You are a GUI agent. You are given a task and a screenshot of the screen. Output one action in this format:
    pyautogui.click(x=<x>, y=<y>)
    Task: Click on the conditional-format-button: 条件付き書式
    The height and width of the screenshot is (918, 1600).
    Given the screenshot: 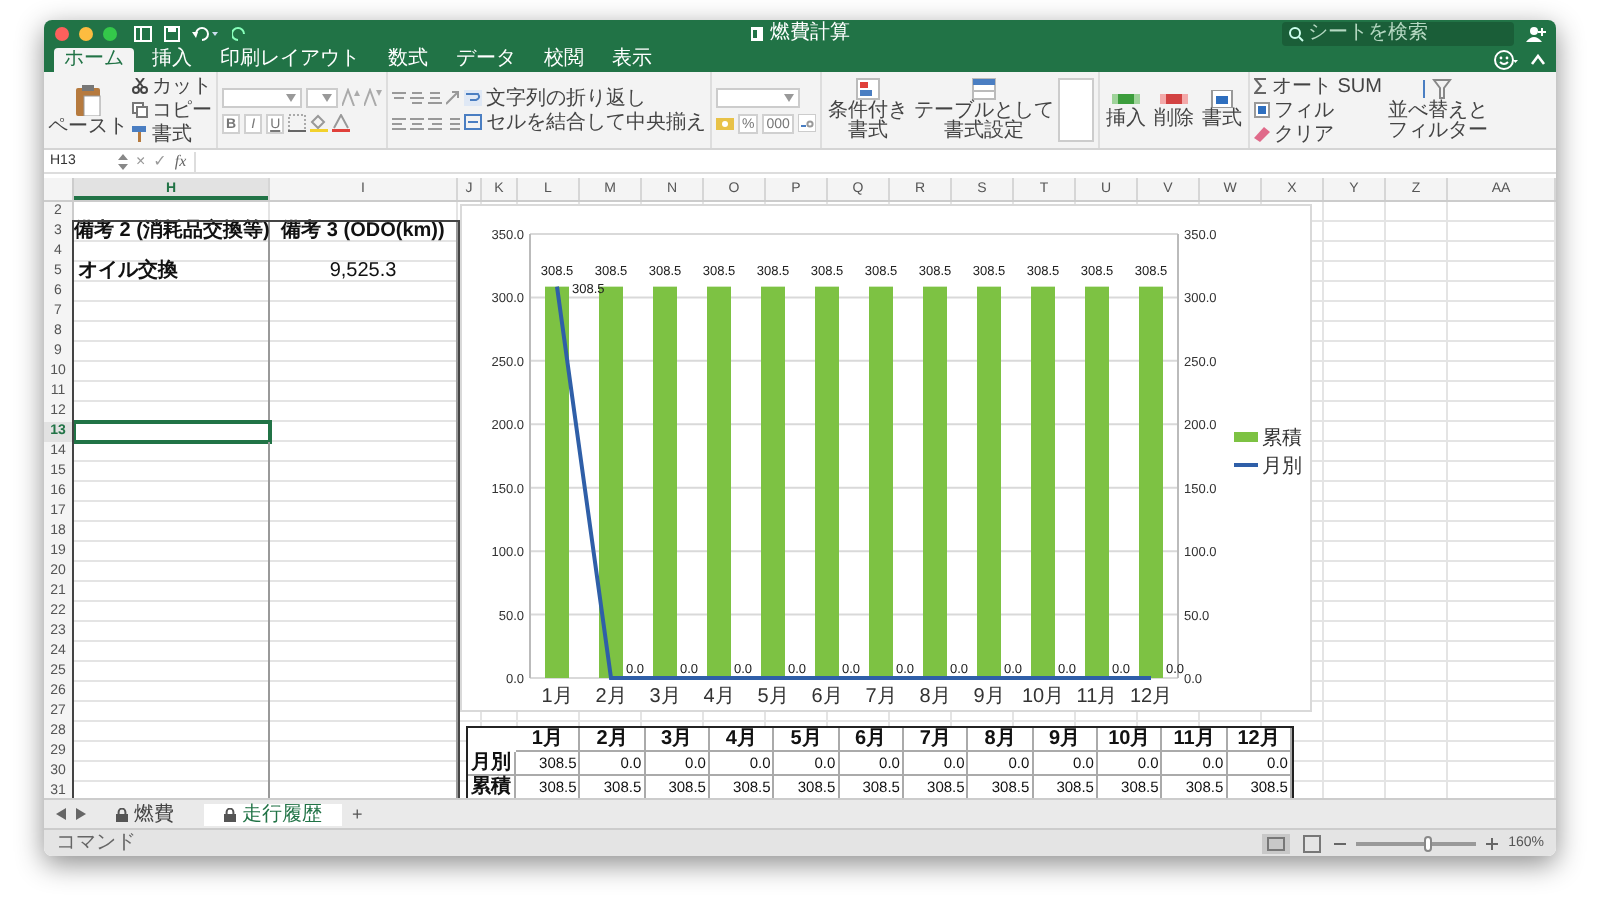 What is the action you would take?
    pyautogui.click(x=867, y=110)
    